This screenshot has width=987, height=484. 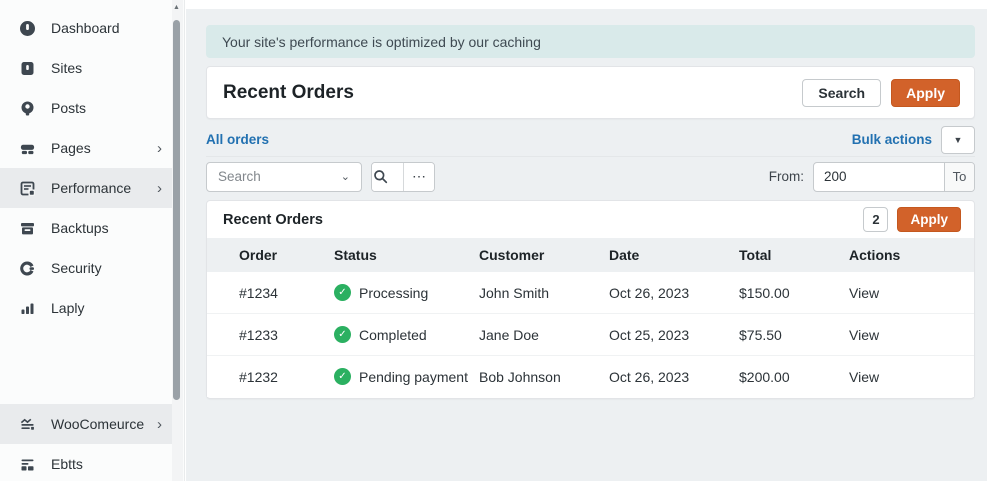 I want to click on bar-chart-icon, so click(x=27, y=308).